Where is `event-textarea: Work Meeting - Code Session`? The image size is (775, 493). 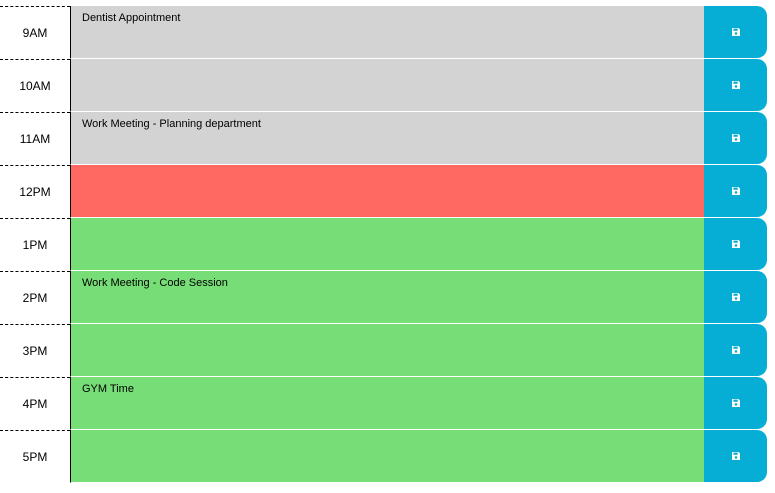
event-textarea: Work Meeting - Code Session is located at coordinates (387, 297).